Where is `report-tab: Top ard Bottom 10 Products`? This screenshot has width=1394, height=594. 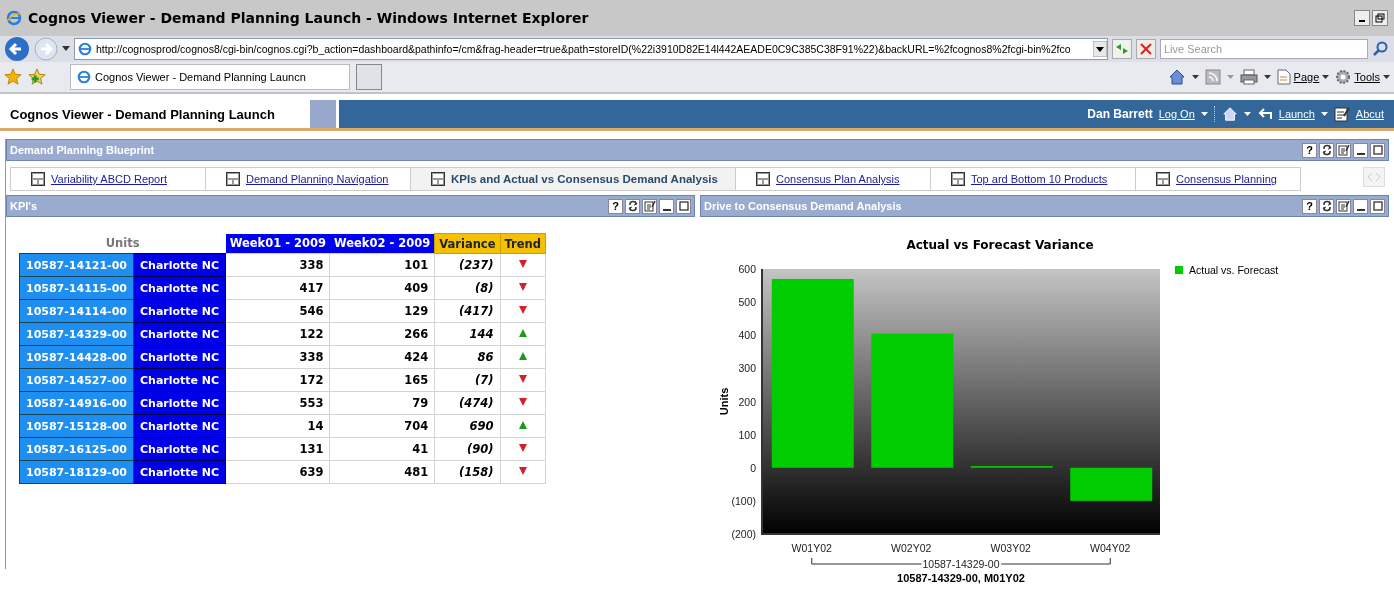 report-tab: Top ard Bottom 10 Products is located at coordinates (1032, 179).